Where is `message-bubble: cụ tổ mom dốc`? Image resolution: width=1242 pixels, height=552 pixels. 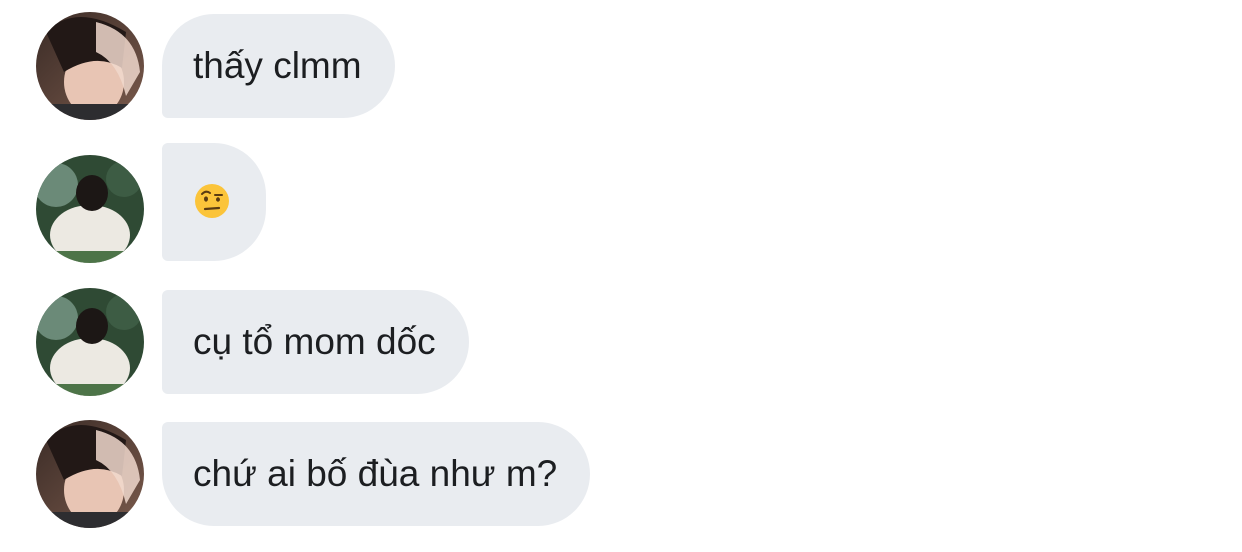
message-bubble: cụ tổ mom dốc is located at coordinates (315, 342).